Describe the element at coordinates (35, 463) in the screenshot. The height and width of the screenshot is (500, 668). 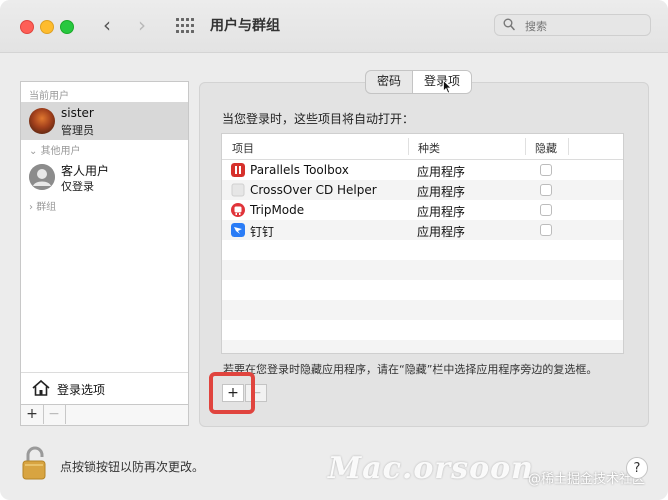
I see `lock-icon` at that location.